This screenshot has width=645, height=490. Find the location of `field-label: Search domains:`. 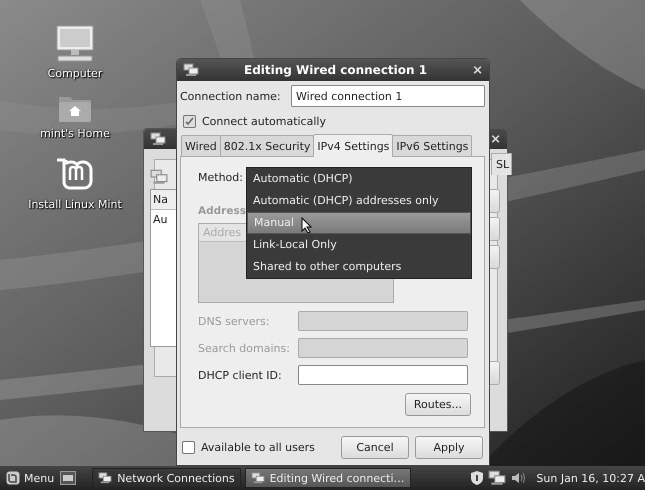

field-label: Search domains: is located at coordinates (244, 348).